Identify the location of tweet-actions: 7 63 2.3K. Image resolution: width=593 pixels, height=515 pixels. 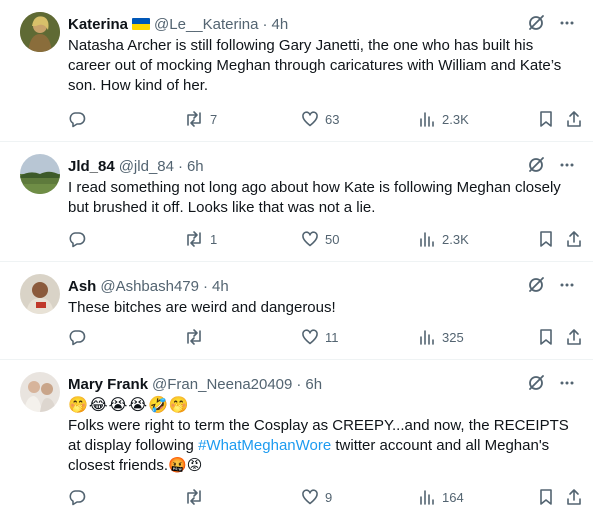
(324, 120).